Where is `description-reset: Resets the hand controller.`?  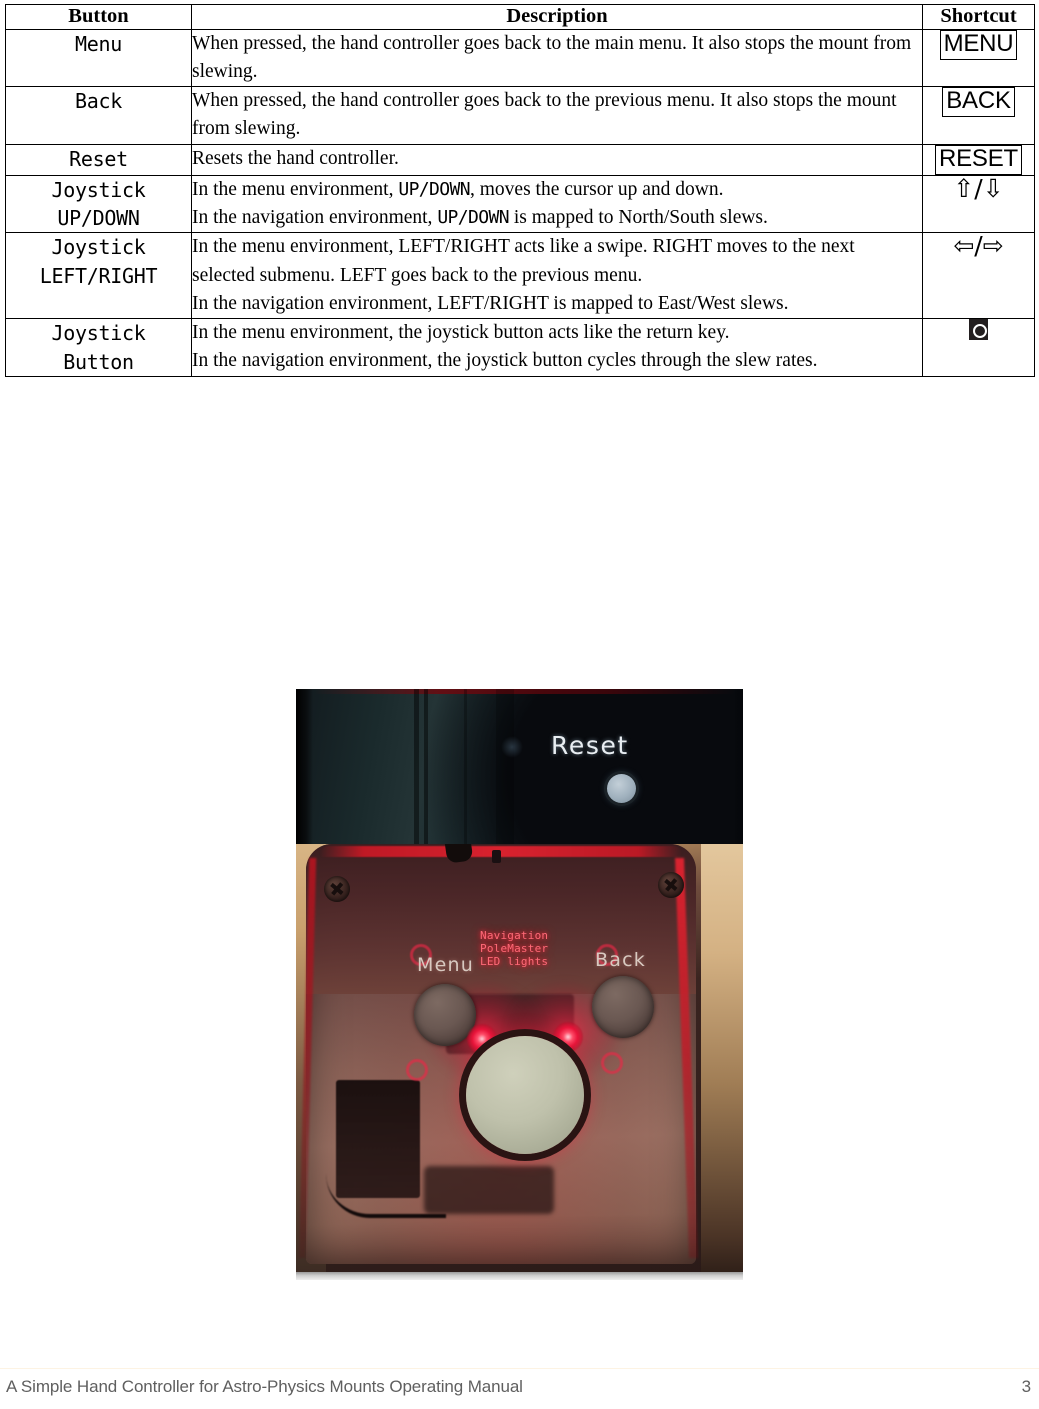
description-reset: Resets the hand controller. is located at coordinates (557, 159).